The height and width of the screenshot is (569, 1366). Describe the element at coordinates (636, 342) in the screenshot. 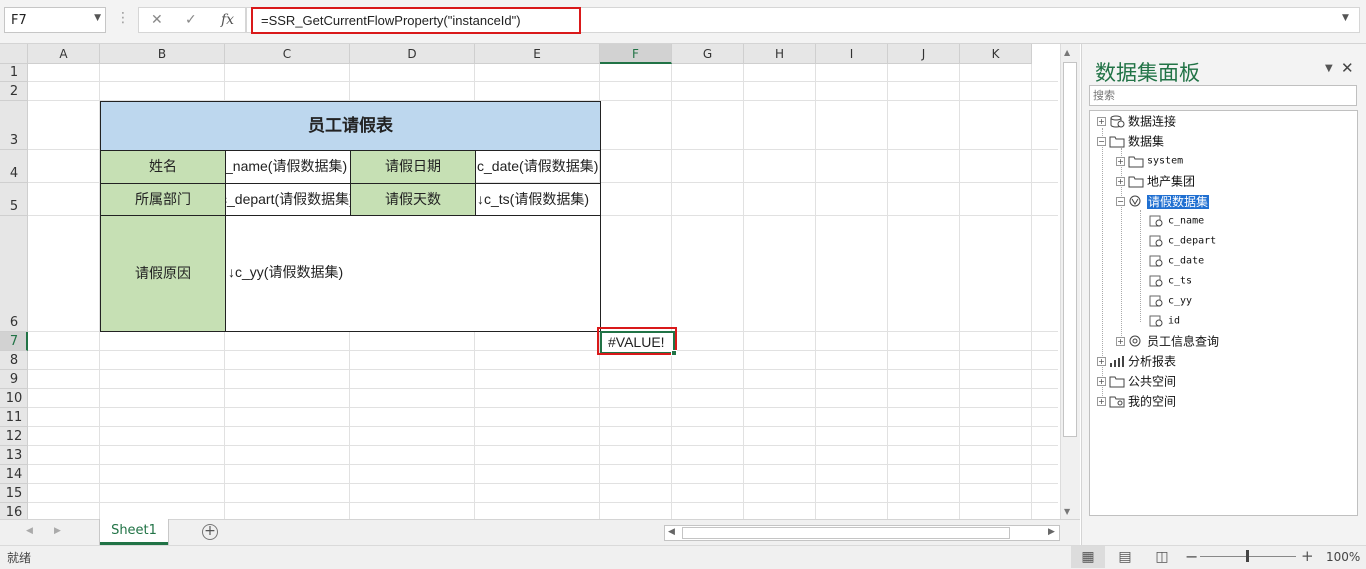

I see `active-cell-value: #VALUE!` at that location.